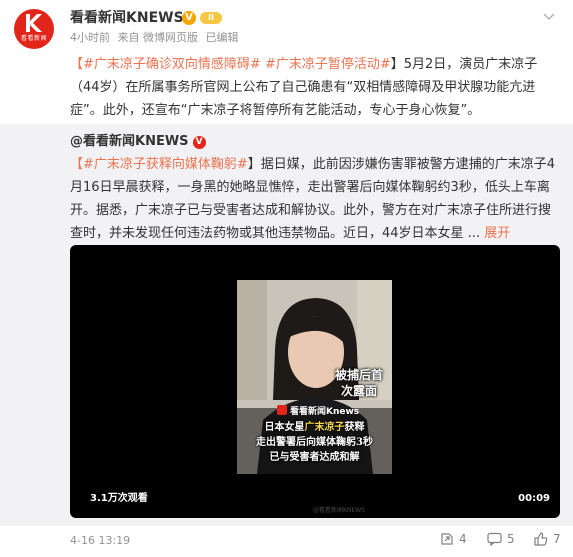 The image size is (573, 557). Describe the element at coordinates (222, 37) in the screenshot. I see `edited-label: 已编辑` at that location.